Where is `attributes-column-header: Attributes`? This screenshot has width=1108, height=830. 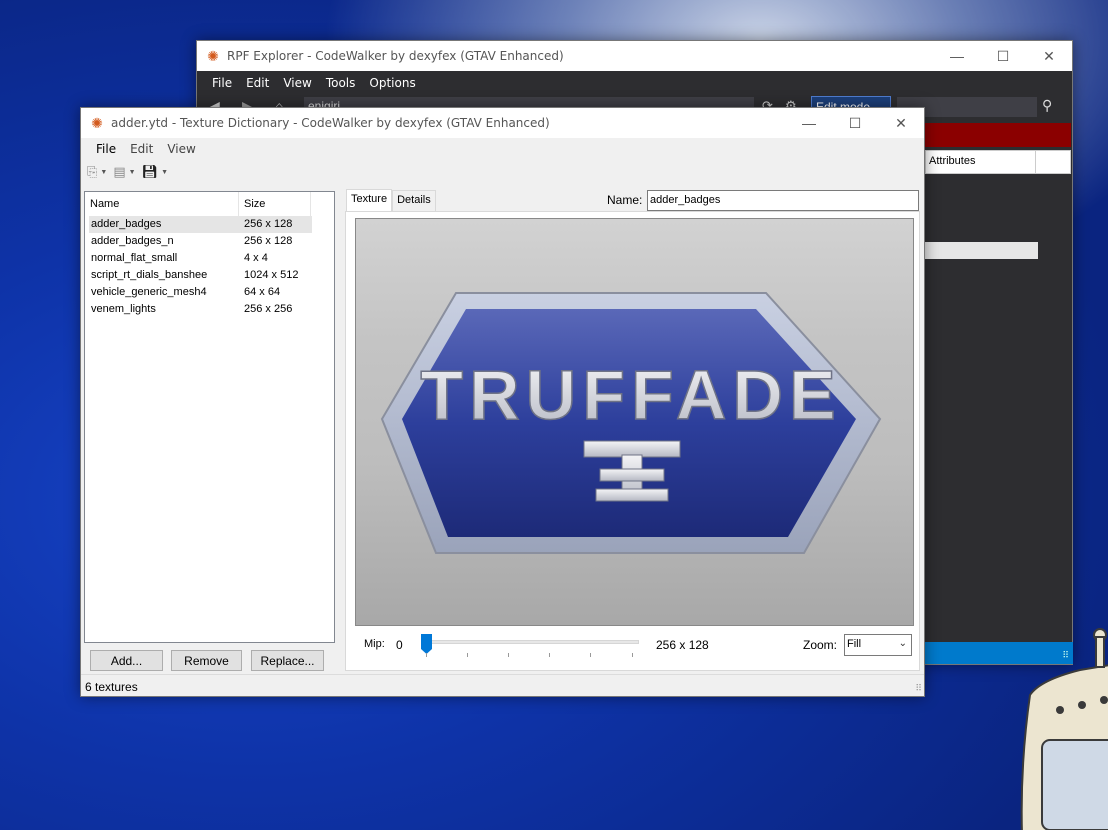 attributes-column-header: Attributes is located at coordinates (981, 162).